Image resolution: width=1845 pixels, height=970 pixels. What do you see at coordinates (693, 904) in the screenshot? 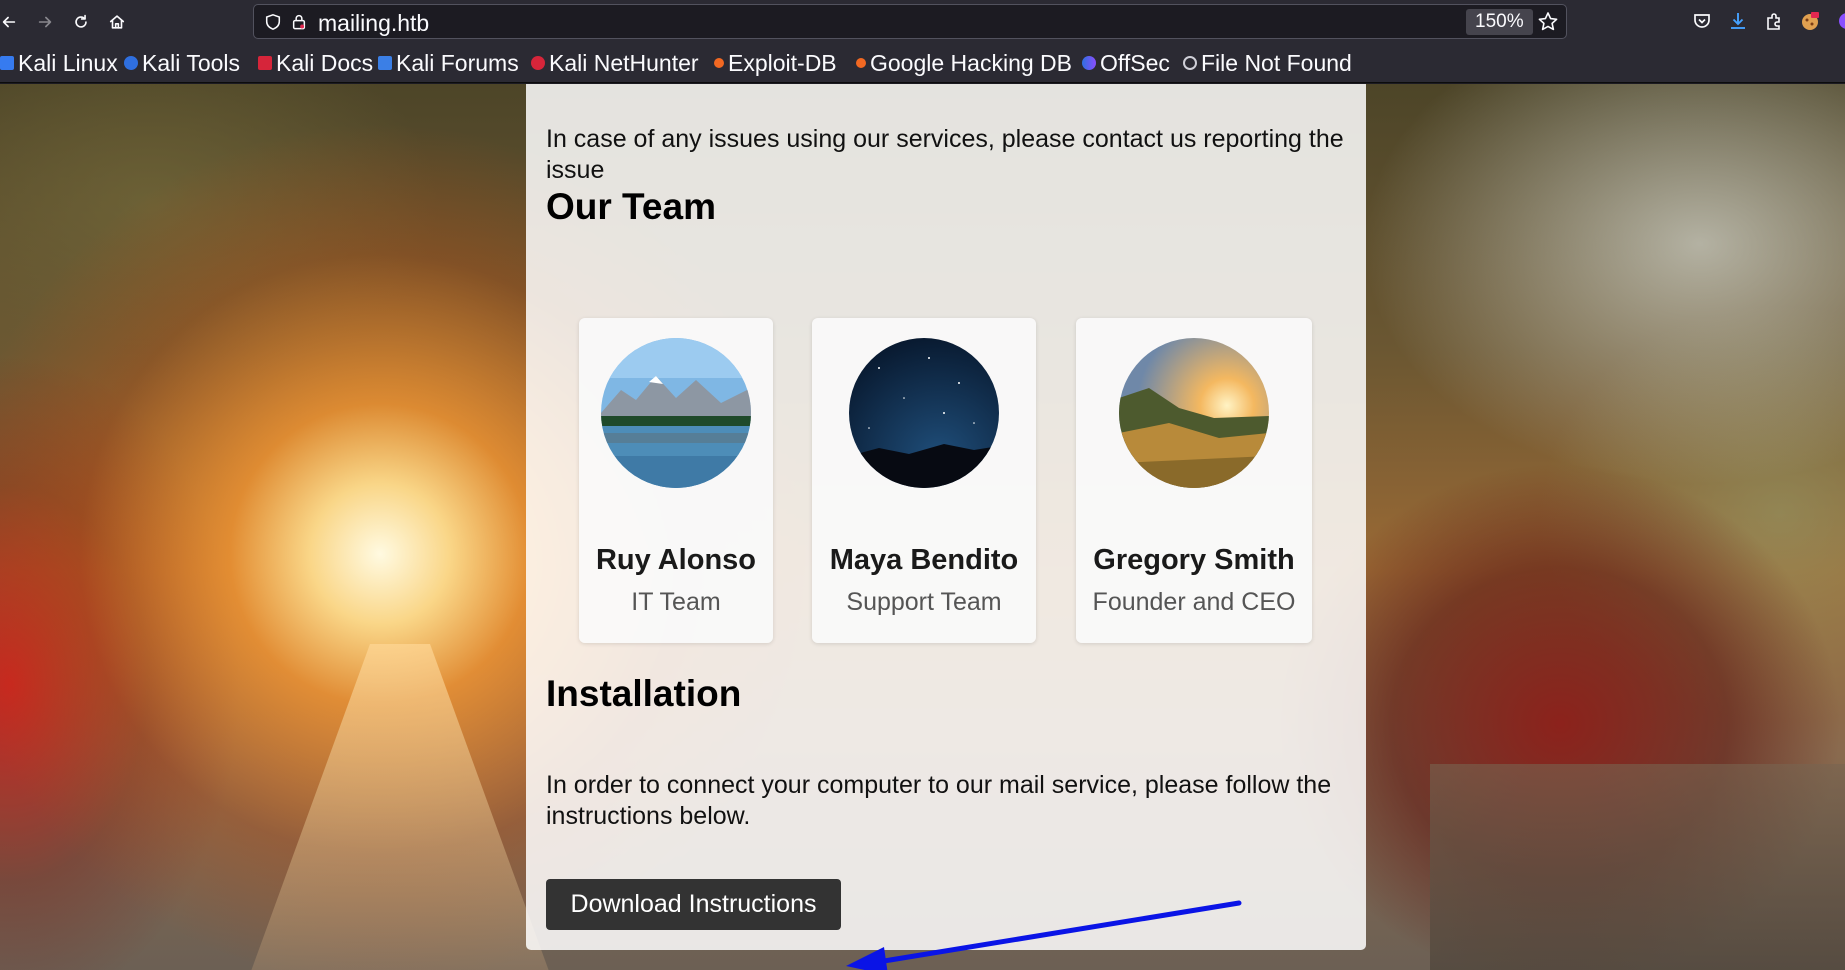
I see `download-instructions-button: Download Instructions` at bounding box center [693, 904].